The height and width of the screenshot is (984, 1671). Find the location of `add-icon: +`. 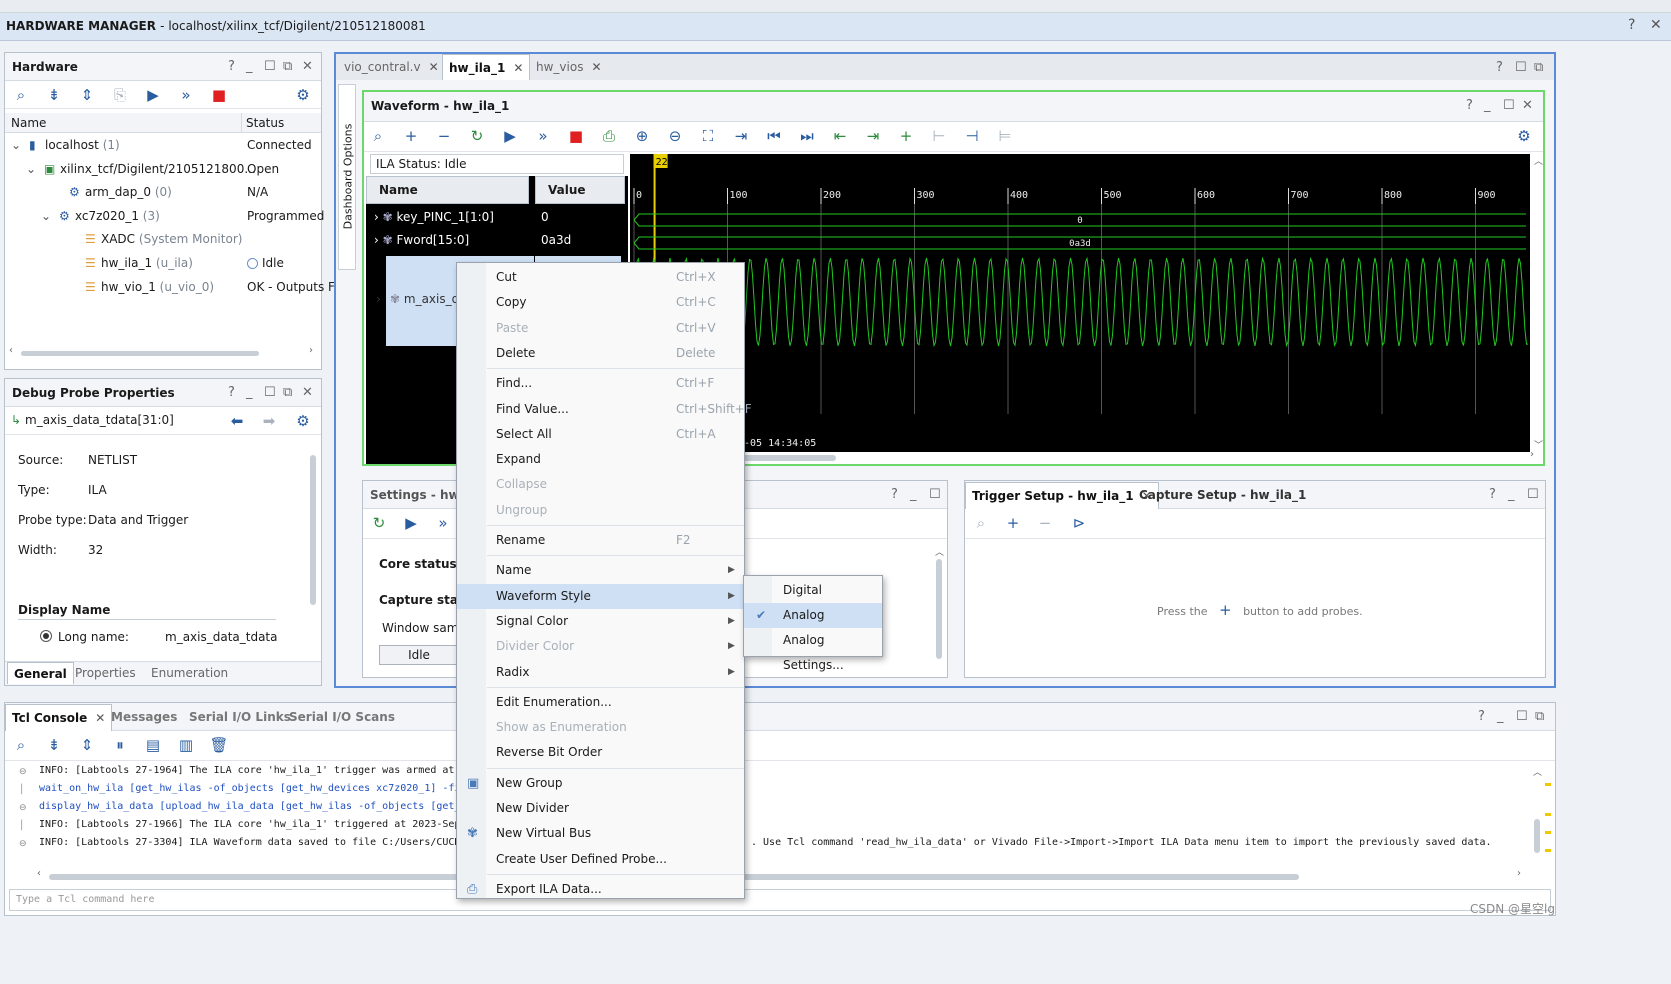

add-icon: + is located at coordinates (411, 136).